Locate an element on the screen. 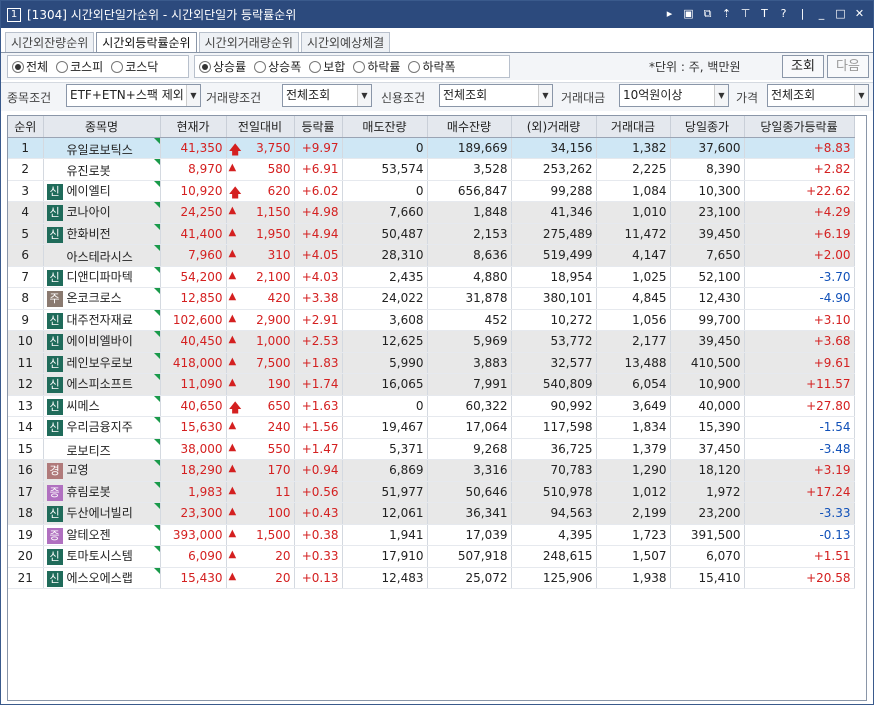 This screenshot has height=705, width=874. help-icon: ? is located at coordinates (783, 14).